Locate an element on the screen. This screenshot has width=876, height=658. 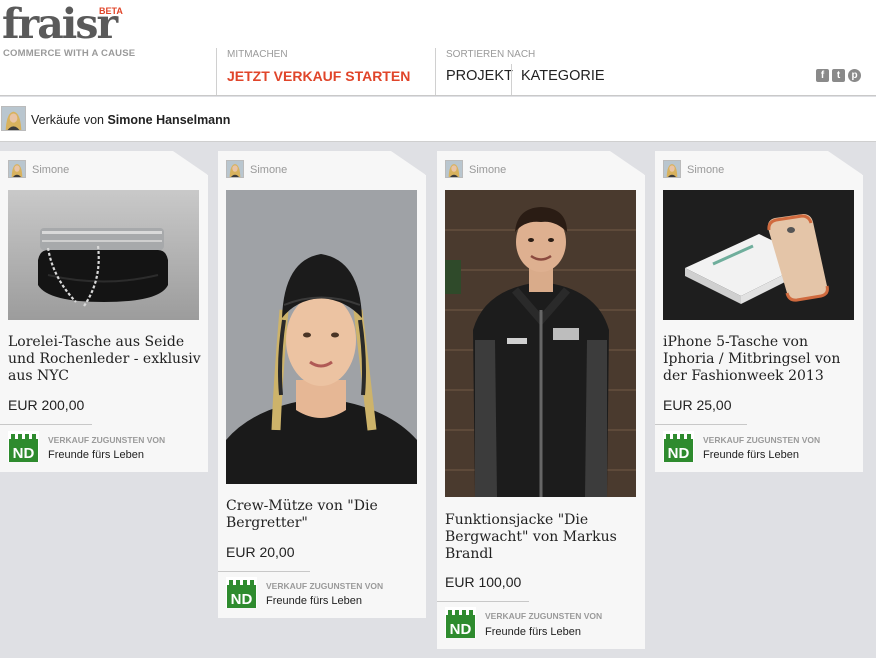
seller-avatar is located at coordinates (13, 118).